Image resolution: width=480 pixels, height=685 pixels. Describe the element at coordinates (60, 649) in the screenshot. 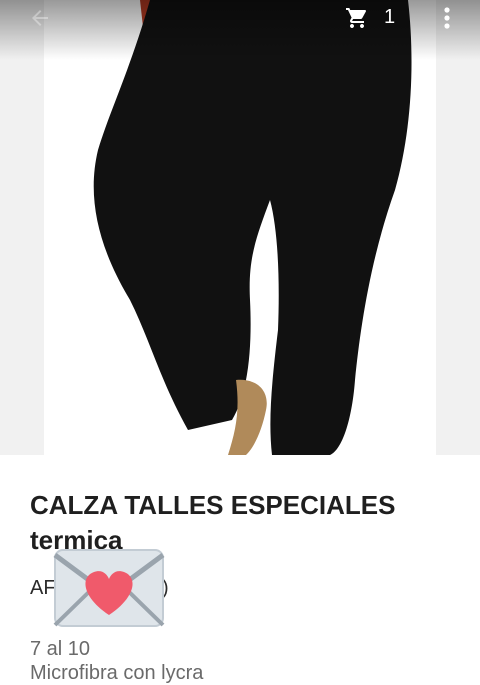

I see `sizes-text: 7 al 10` at that location.